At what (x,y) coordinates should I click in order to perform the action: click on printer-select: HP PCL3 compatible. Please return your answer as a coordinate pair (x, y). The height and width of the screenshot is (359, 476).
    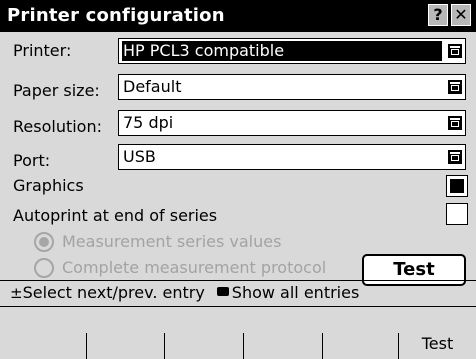
    Looking at the image, I should click on (292, 51).